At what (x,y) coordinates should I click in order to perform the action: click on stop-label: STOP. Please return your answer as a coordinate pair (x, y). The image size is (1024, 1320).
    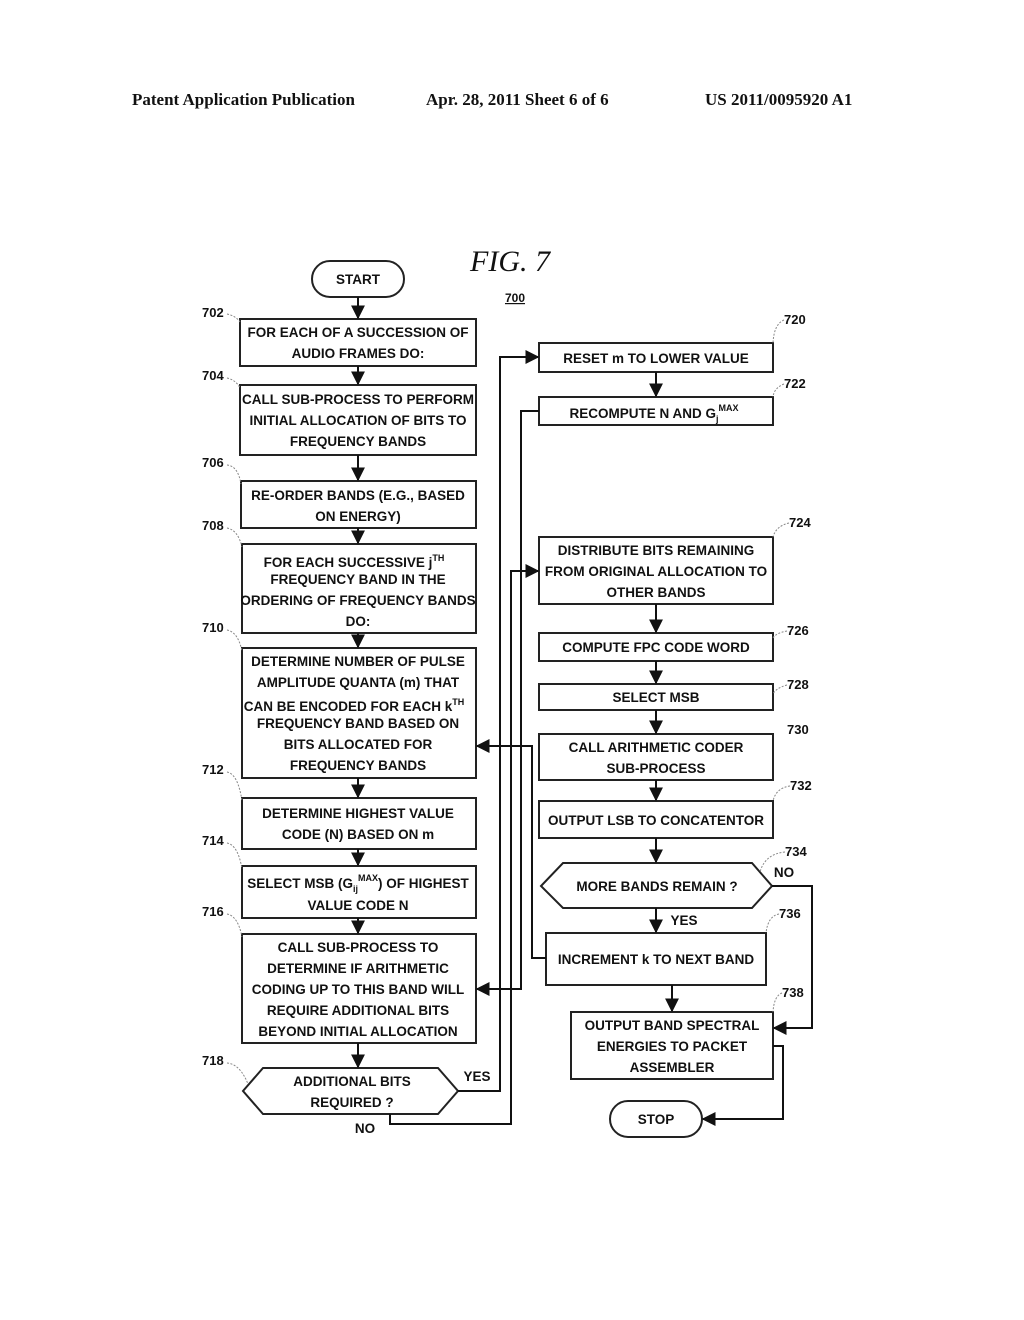
    Looking at the image, I should click on (656, 1119).